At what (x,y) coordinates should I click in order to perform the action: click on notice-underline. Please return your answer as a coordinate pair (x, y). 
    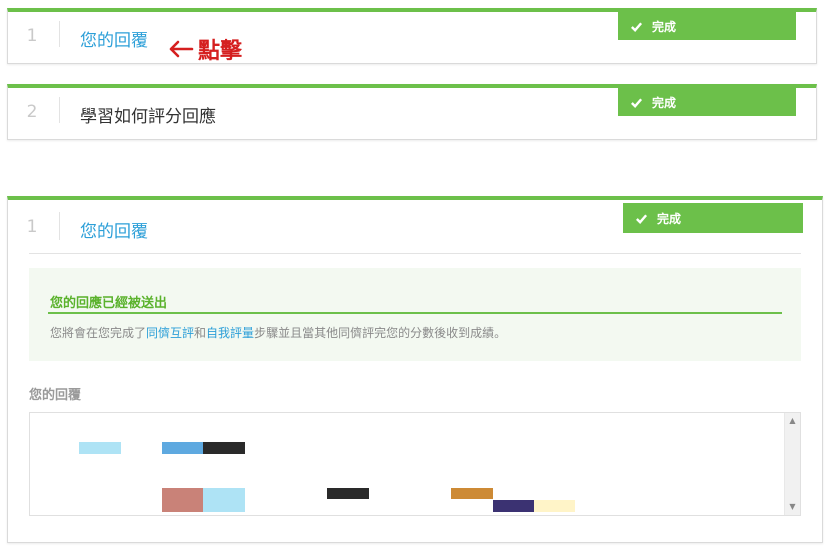
    Looking at the image, I should click on (415, 313).